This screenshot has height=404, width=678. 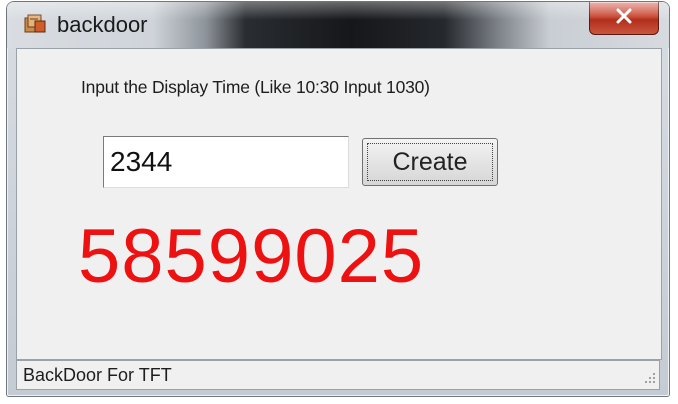 I want to click on generated-code: 58599025, so click(x=251, y=256).